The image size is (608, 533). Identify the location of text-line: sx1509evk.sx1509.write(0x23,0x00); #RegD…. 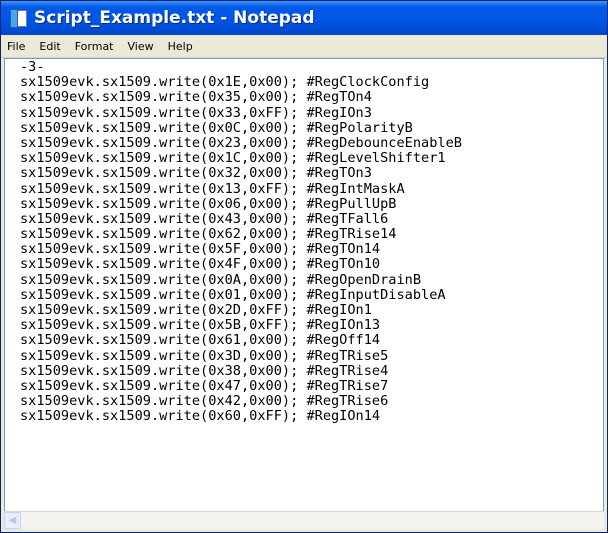
(241, 143).